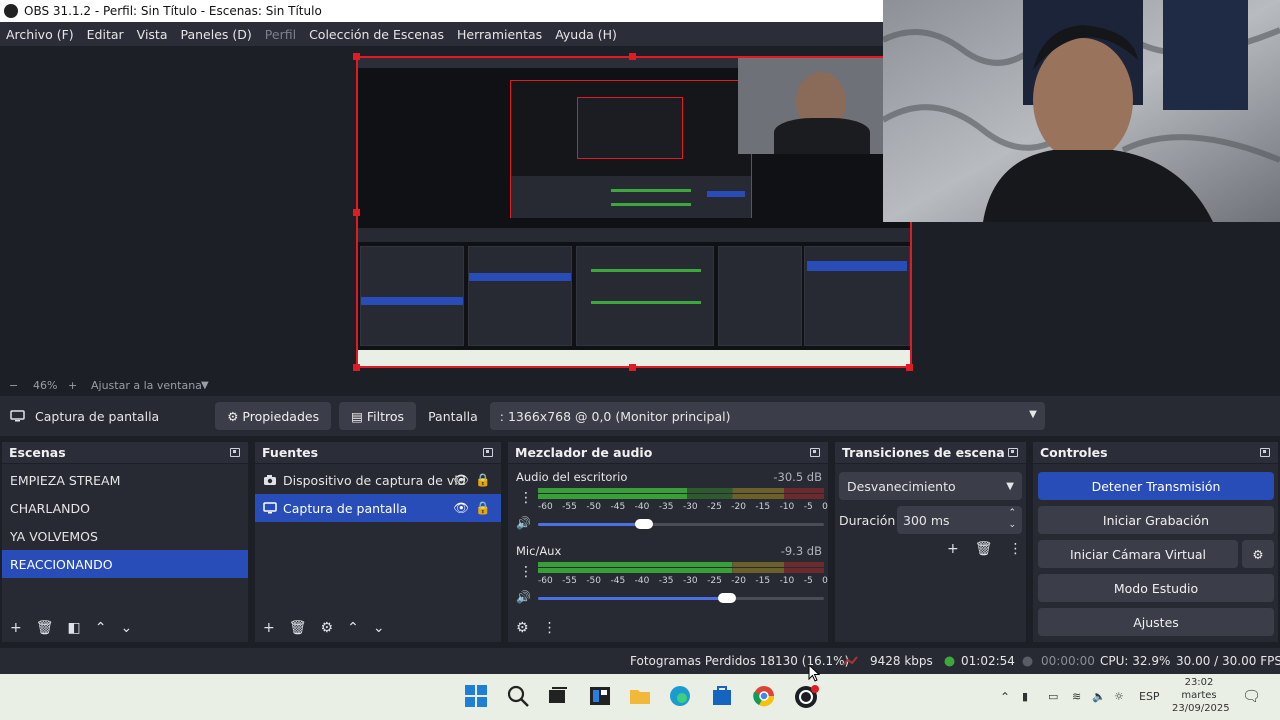 The image size is (1280, 720). What do you see at coordinates (40, 34) in the screenshot?
I see `menu-archivo: Archivo (F)` at bounding box center [40, 34].